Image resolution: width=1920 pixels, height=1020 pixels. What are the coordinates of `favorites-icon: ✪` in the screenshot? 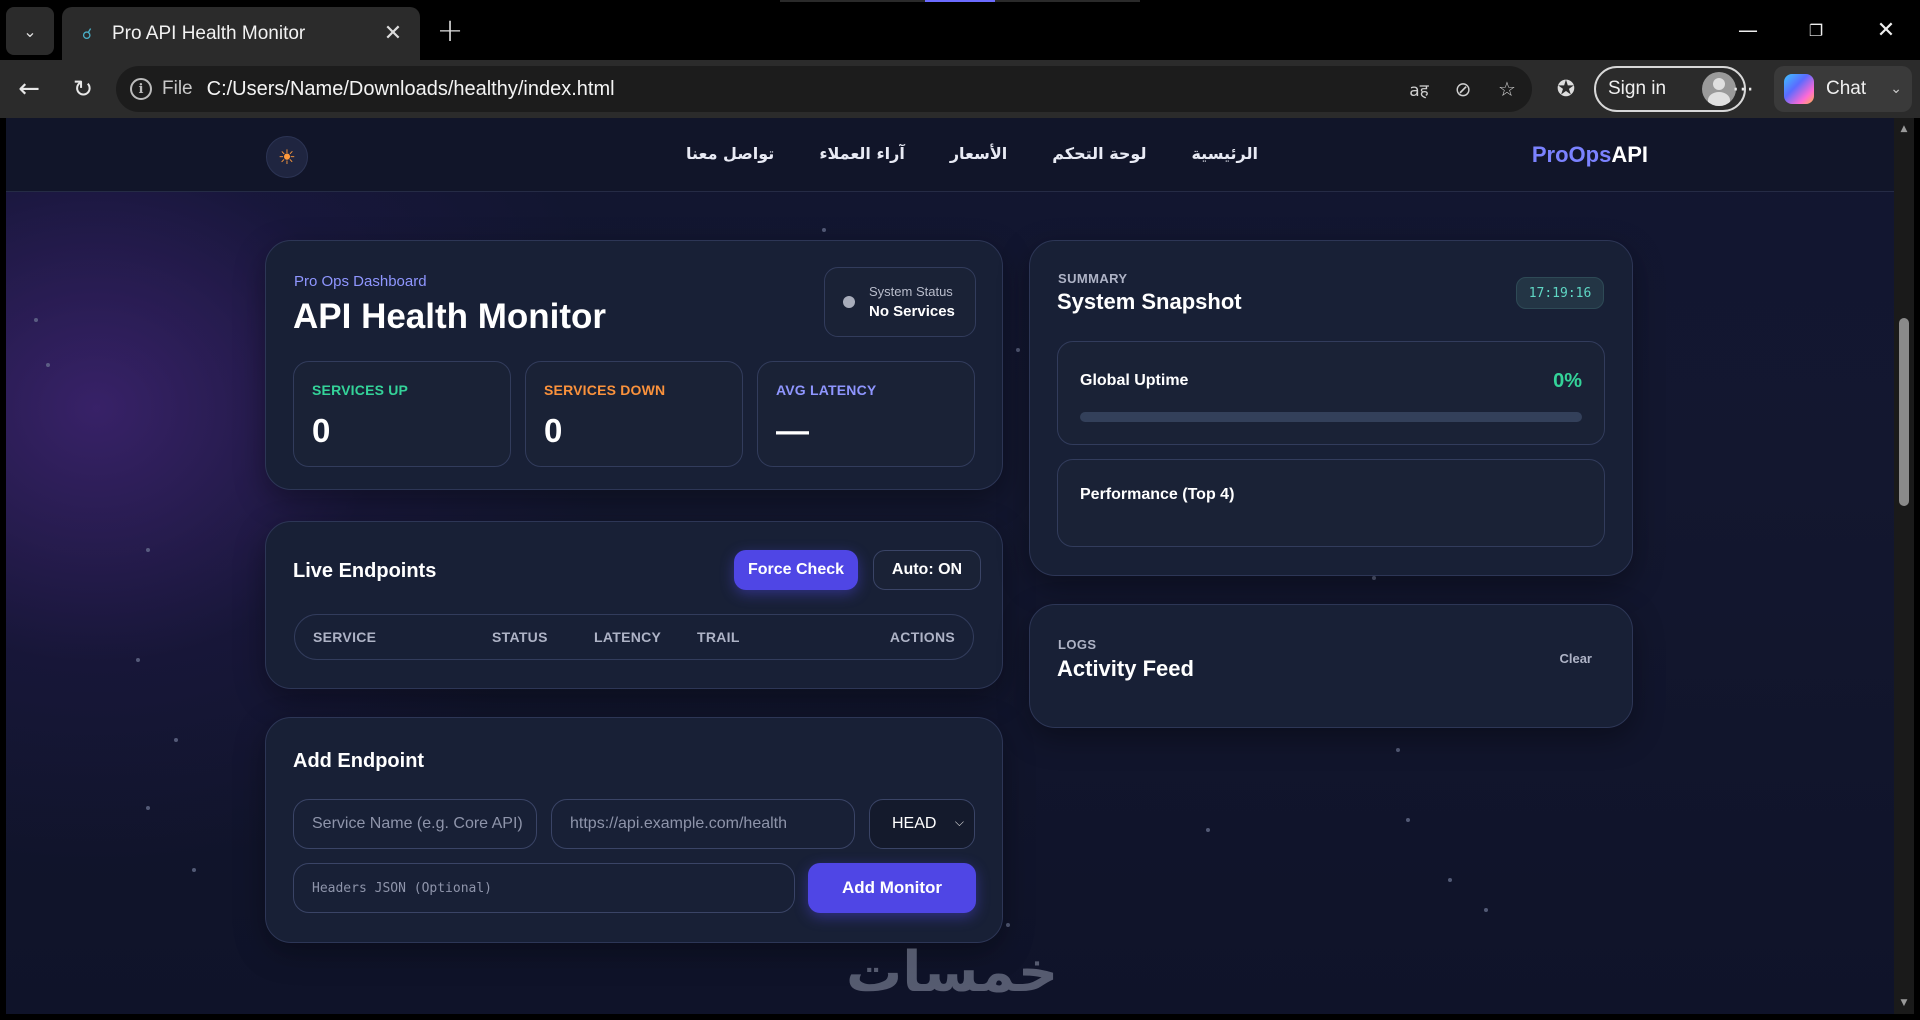 It's located at (1566, 89).